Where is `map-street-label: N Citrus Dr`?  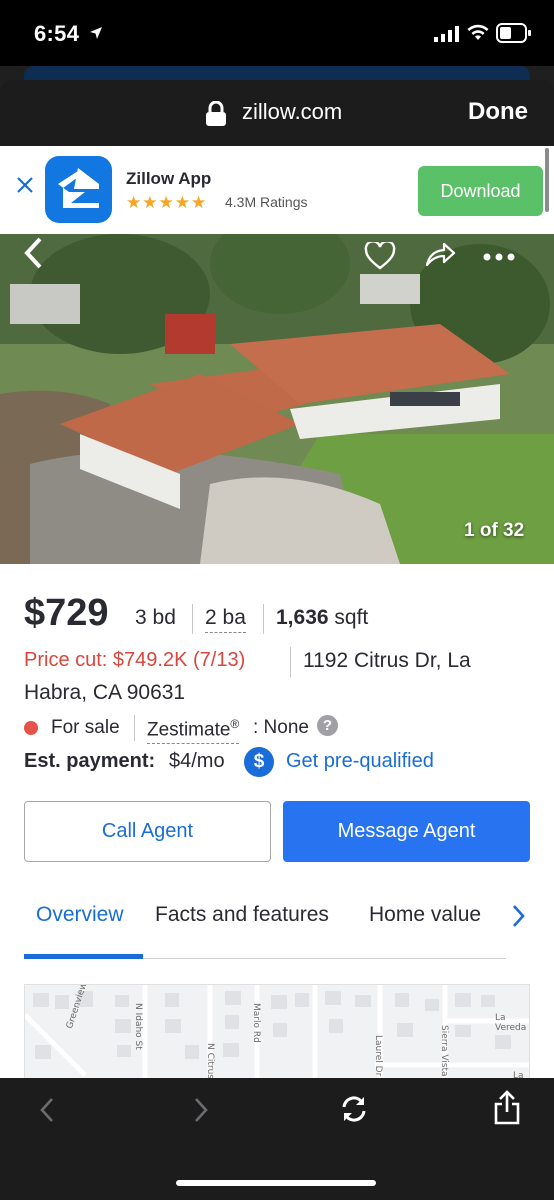 map-street-label: N Citrus Dr is located at coordinates (210, 1061).